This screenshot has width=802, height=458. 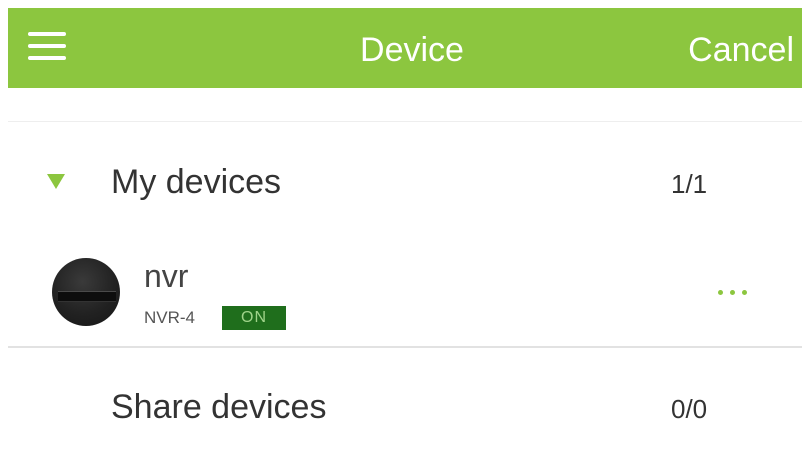 I want to click on device-avatar, so click(x=86, y=292).